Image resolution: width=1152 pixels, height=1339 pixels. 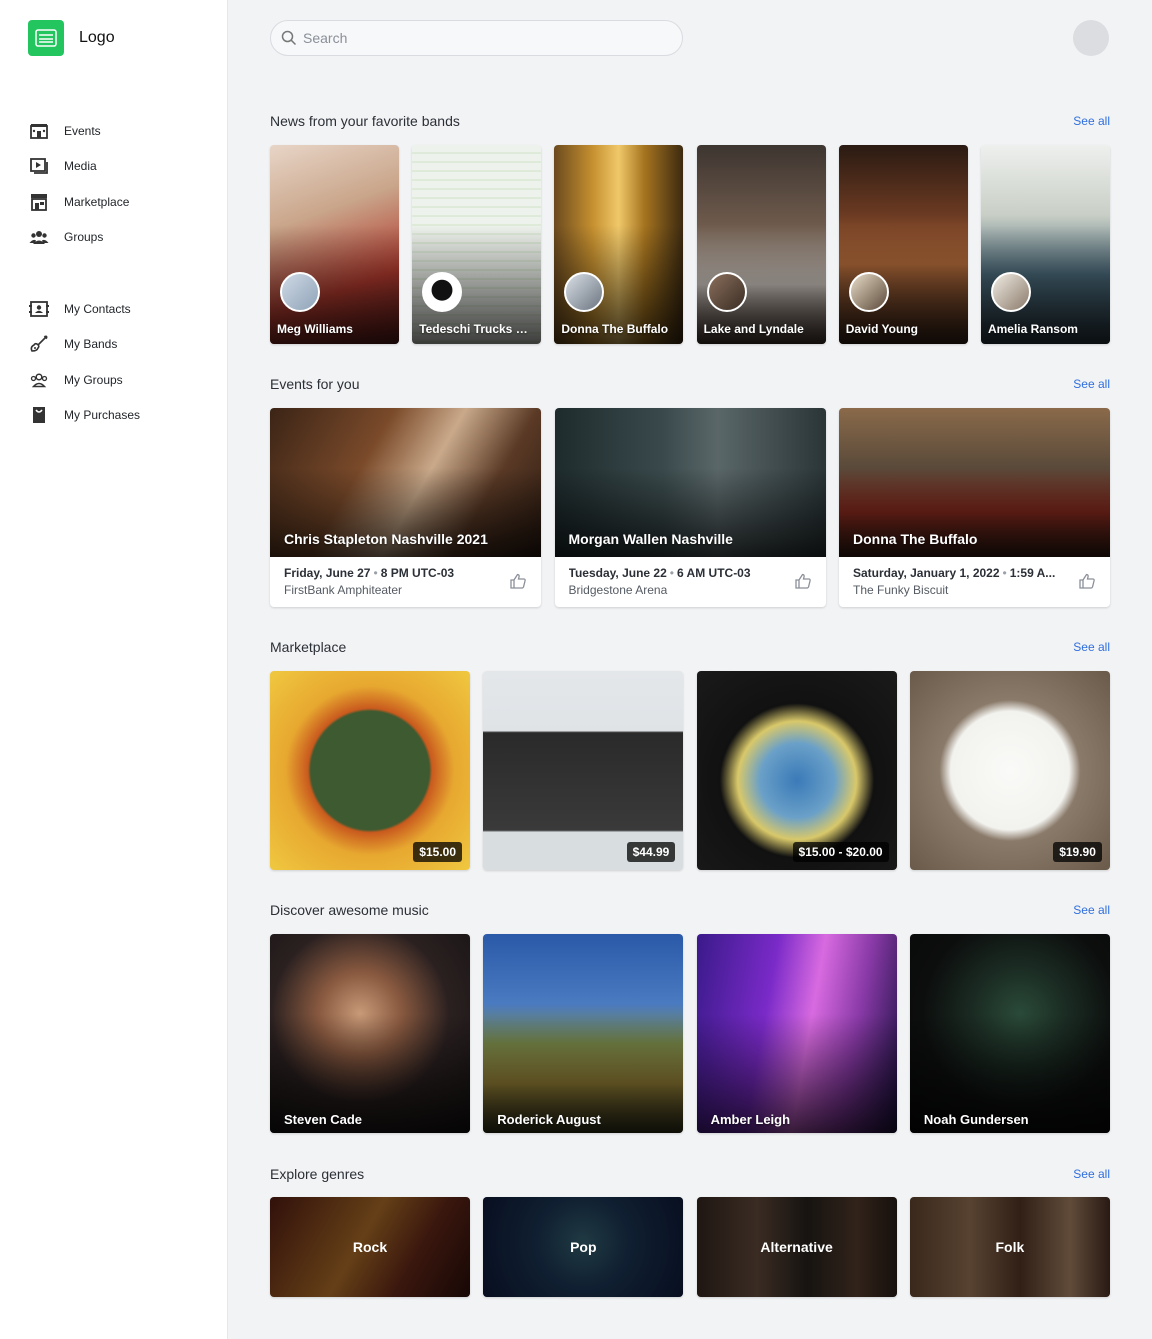 What do you see at coordinates (1009, 770) in the screenshot?
I see `product-card: $19.90` at bounding box center [1009, 770].